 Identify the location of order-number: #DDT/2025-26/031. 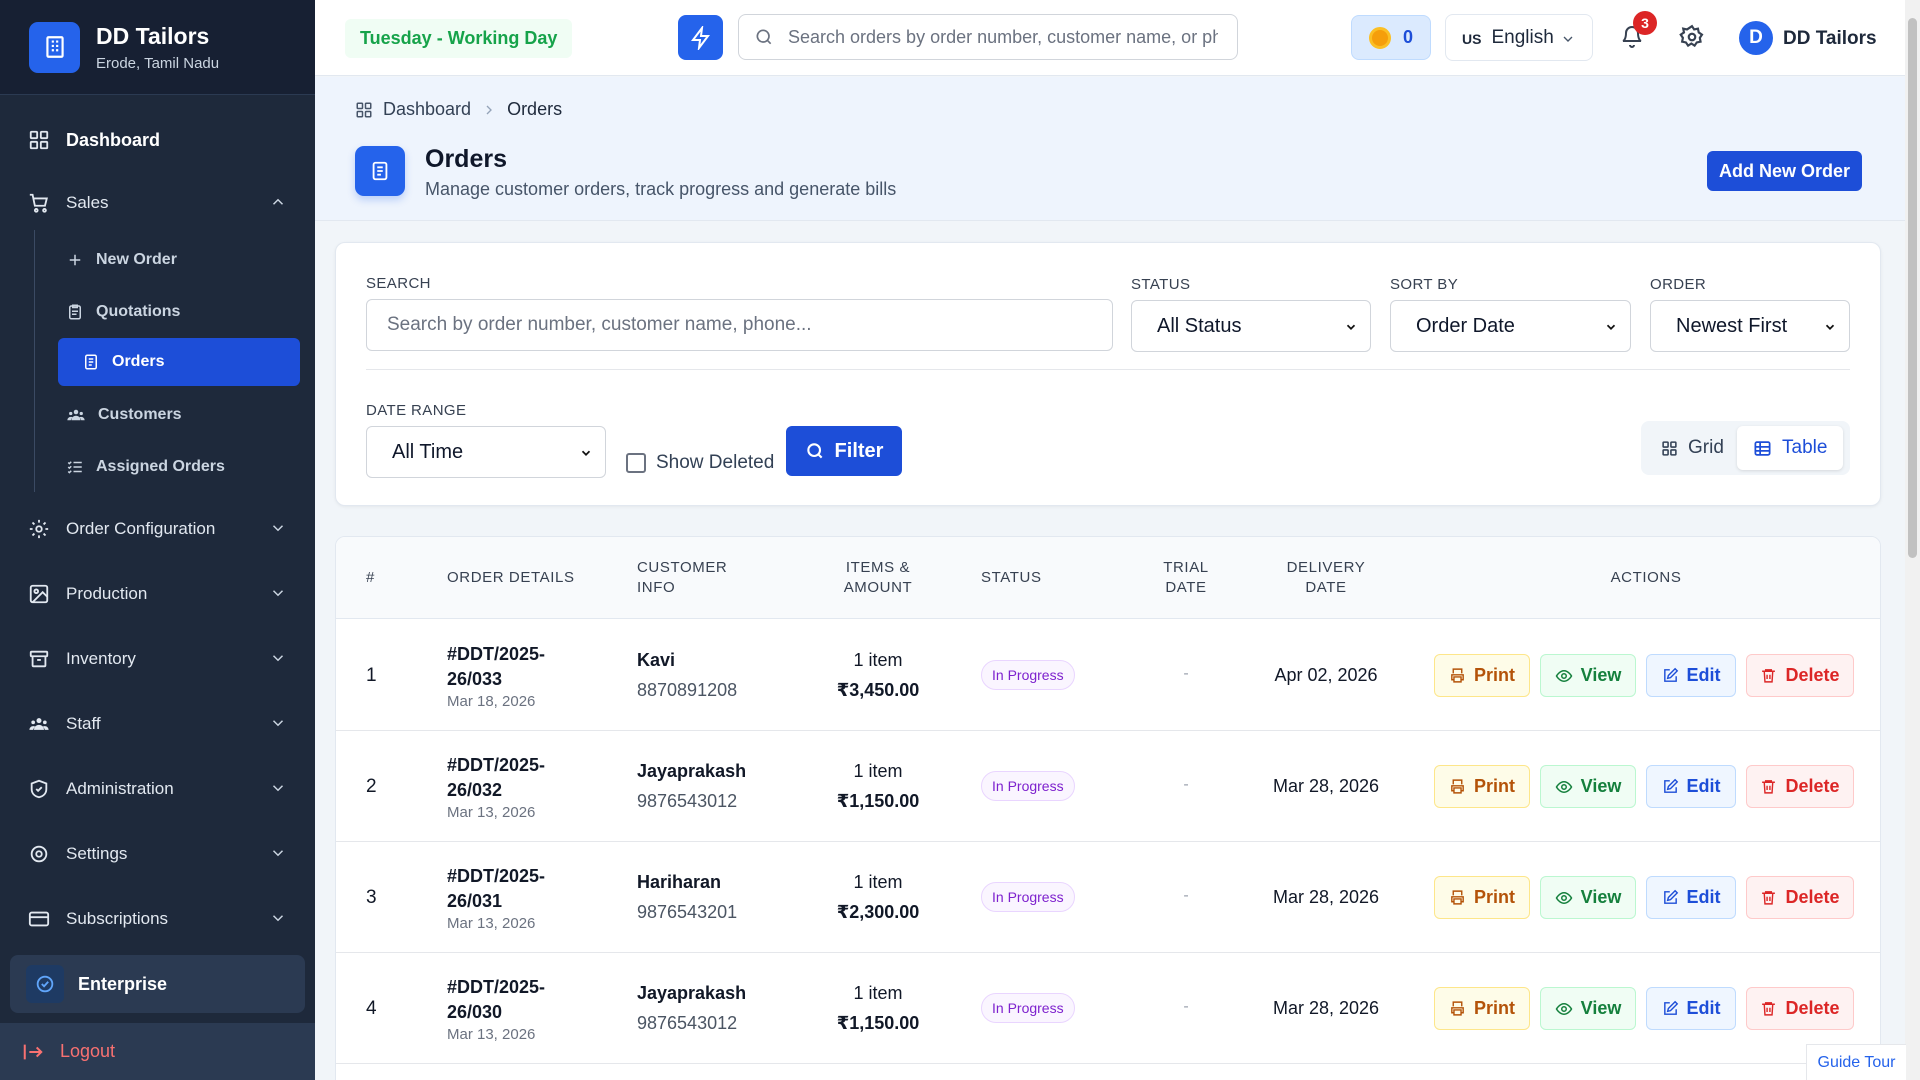
(517, 889).